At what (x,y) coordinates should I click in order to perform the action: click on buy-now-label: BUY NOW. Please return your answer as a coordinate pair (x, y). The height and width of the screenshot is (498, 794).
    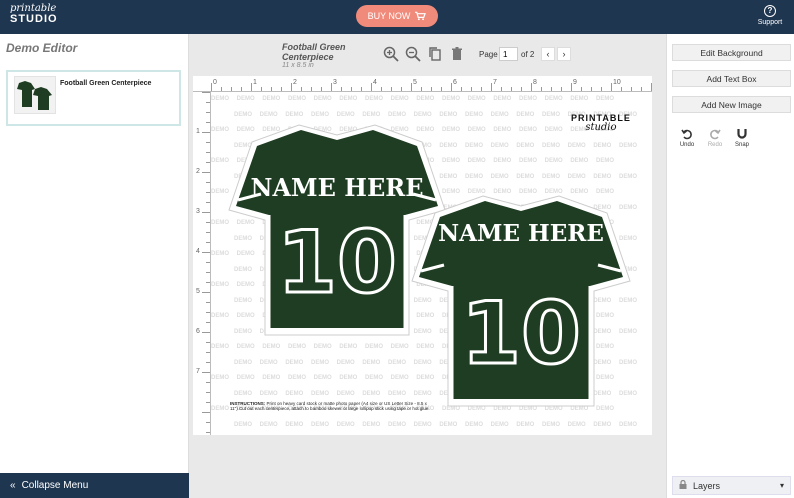
    Looking at the image, I should click on (389, 16).